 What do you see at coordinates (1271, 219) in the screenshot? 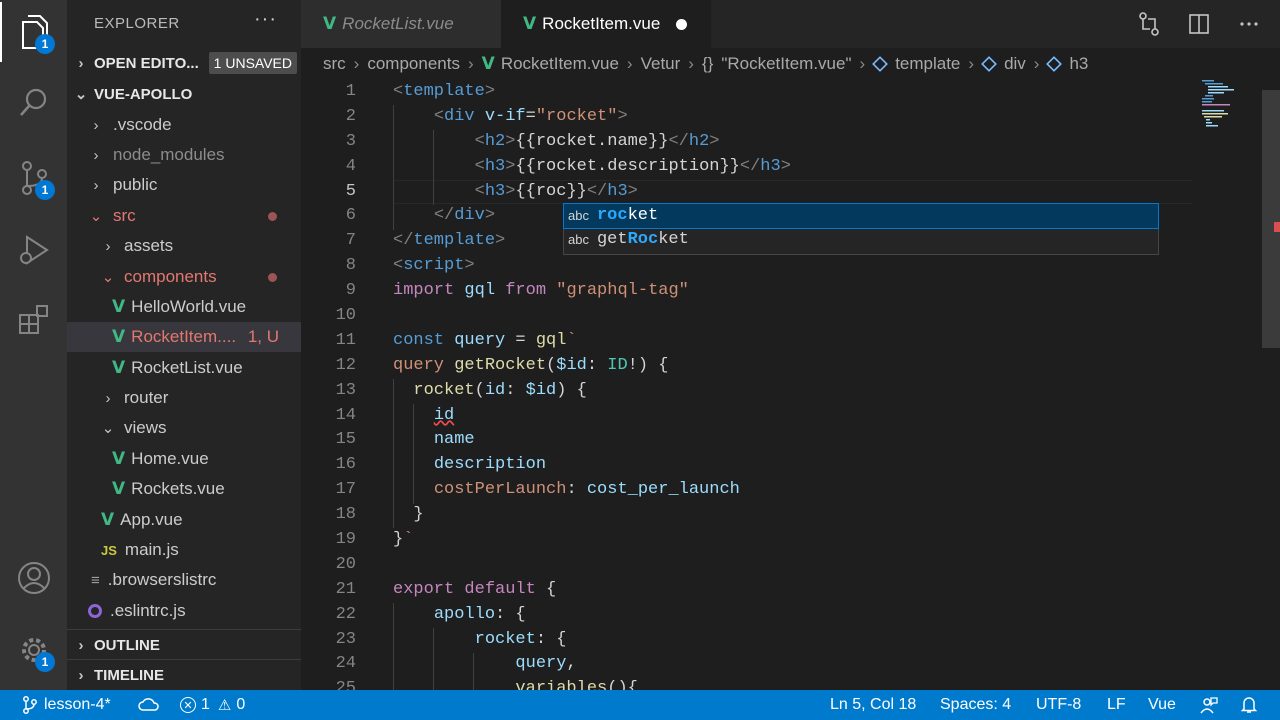
I see `vertical-scrollbar` at bounding box center [1271, 219].